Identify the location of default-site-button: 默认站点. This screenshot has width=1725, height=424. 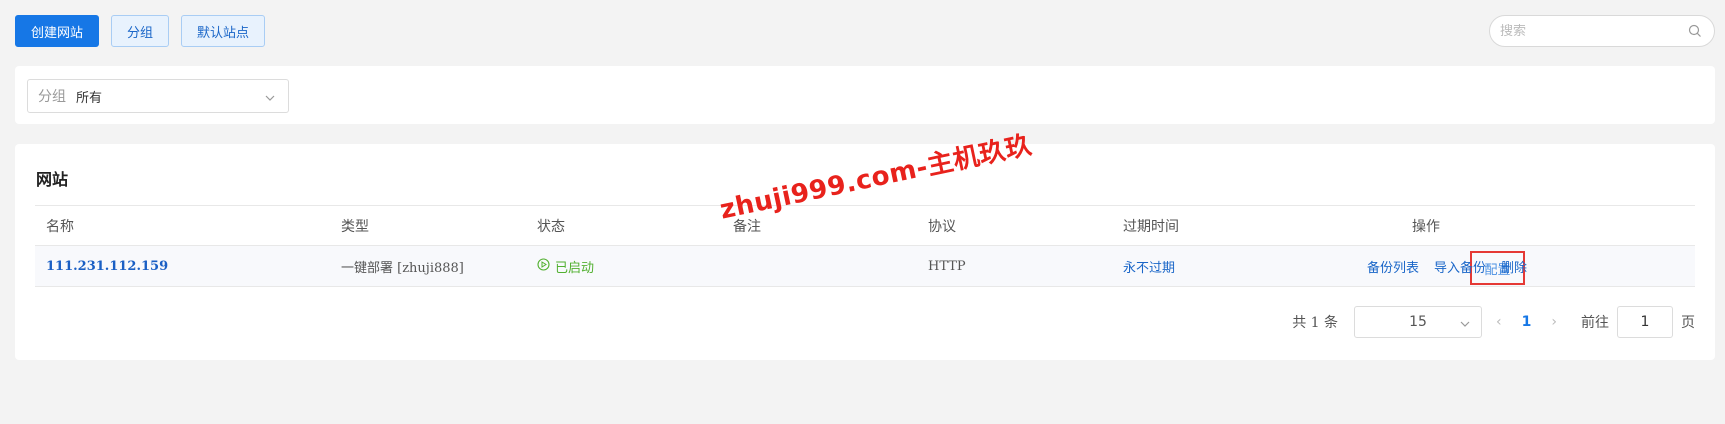
(223, 31).